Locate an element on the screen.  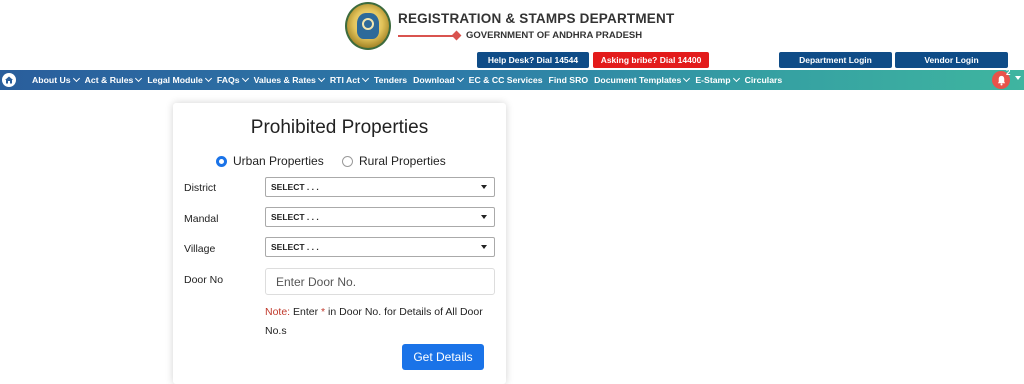
village-caret-icon is located at coordinates (484, 247).